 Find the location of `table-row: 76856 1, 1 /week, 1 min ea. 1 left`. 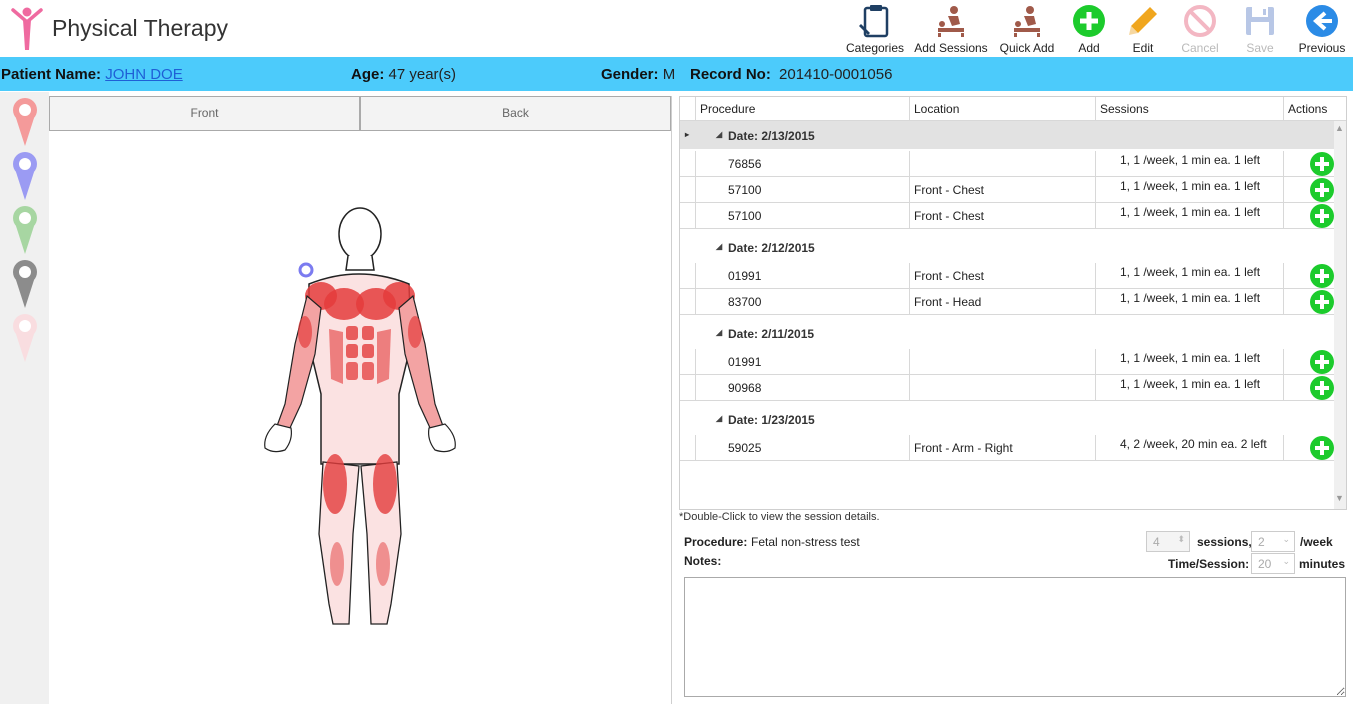

table-row: 76856 1, 1 /week, 1 min ea. 1 left is located at coordinates (1007, 164).